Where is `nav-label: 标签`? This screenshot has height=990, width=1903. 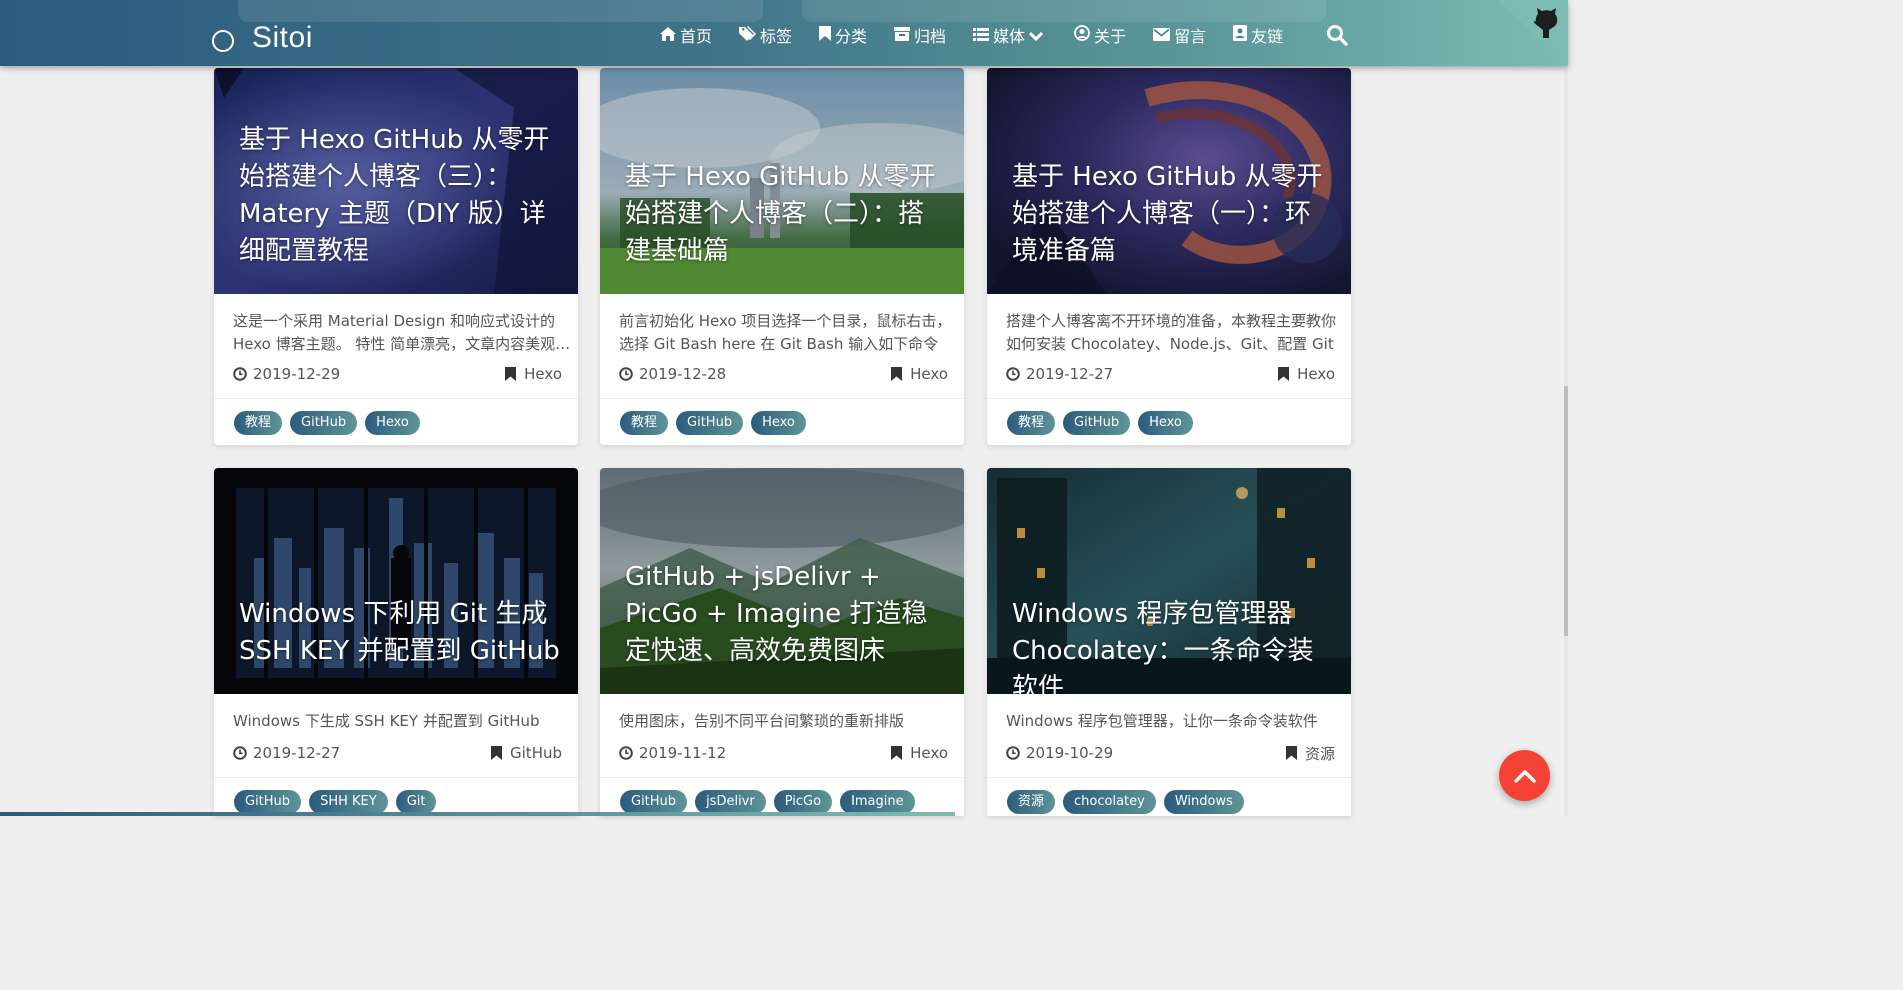 nav-label: 标签 is located at coordinates (776, 36).